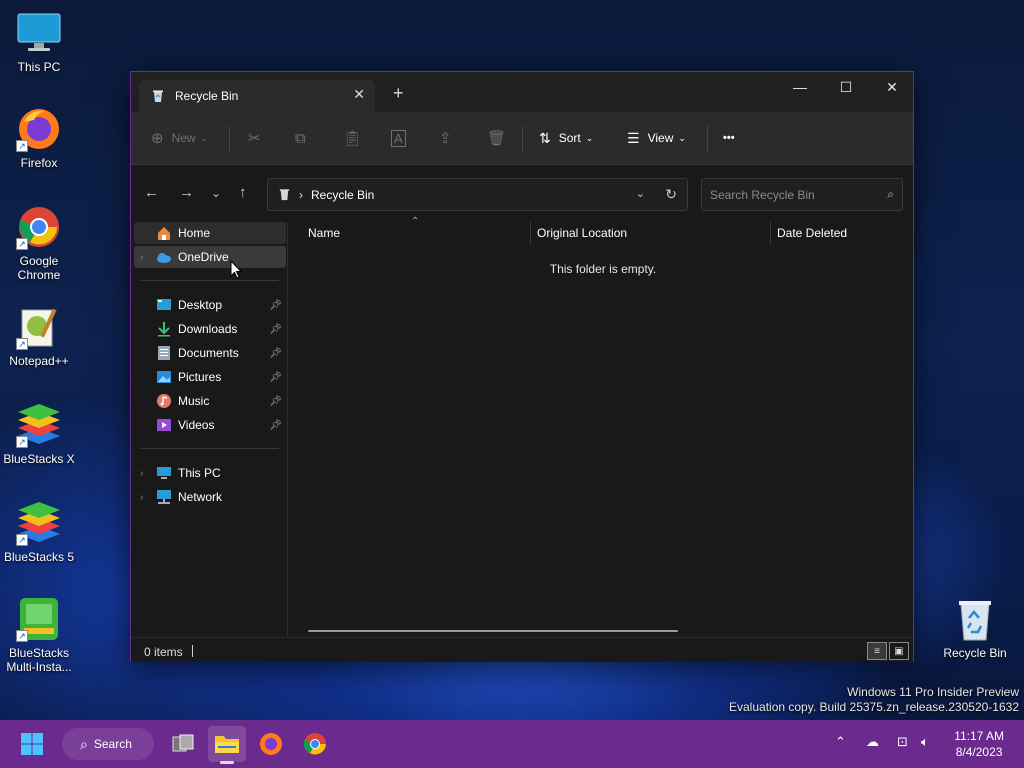 Image resolution: width=1024 pixels, height=768 pixels. I want to click on sidebar-item-label: Videos, so click(196, 425).